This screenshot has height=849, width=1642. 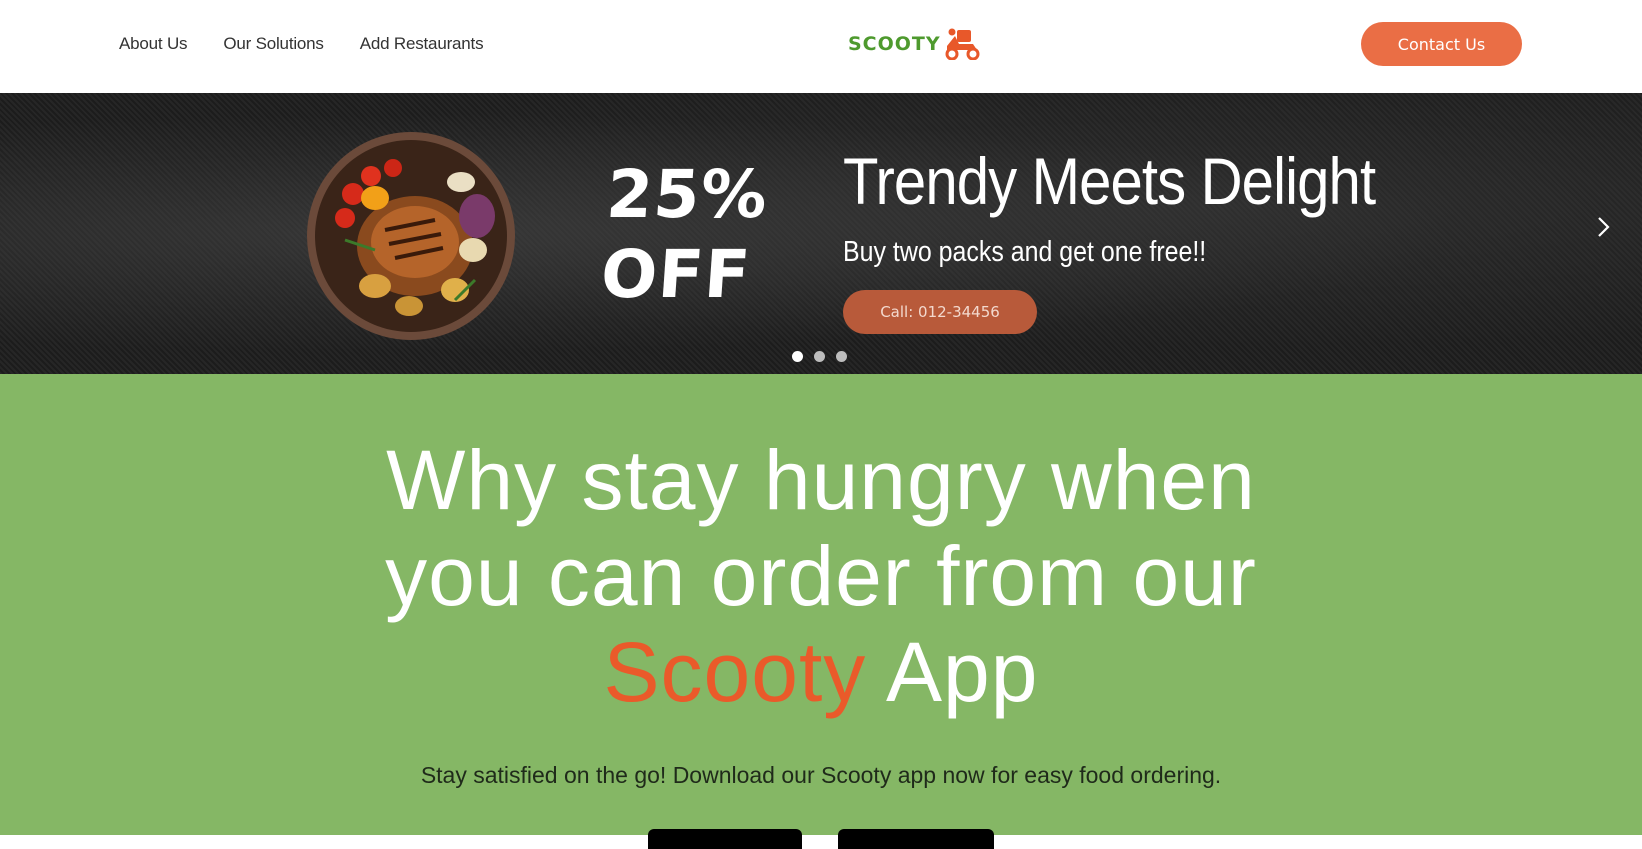 I want to click on main-nav: About Us Our Solutions Add Restaurants, so click(x=301, y=44).